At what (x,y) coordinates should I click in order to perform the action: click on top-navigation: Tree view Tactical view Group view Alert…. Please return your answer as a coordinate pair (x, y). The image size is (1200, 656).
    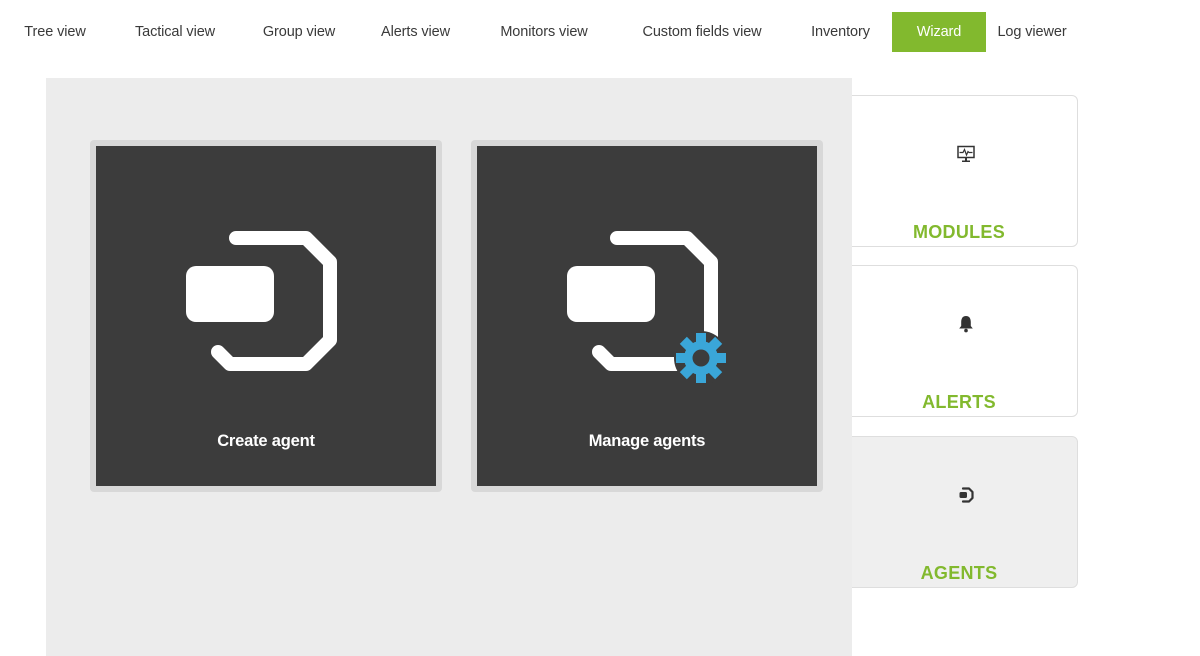
    Looking at the image, I should click on (600, 32).